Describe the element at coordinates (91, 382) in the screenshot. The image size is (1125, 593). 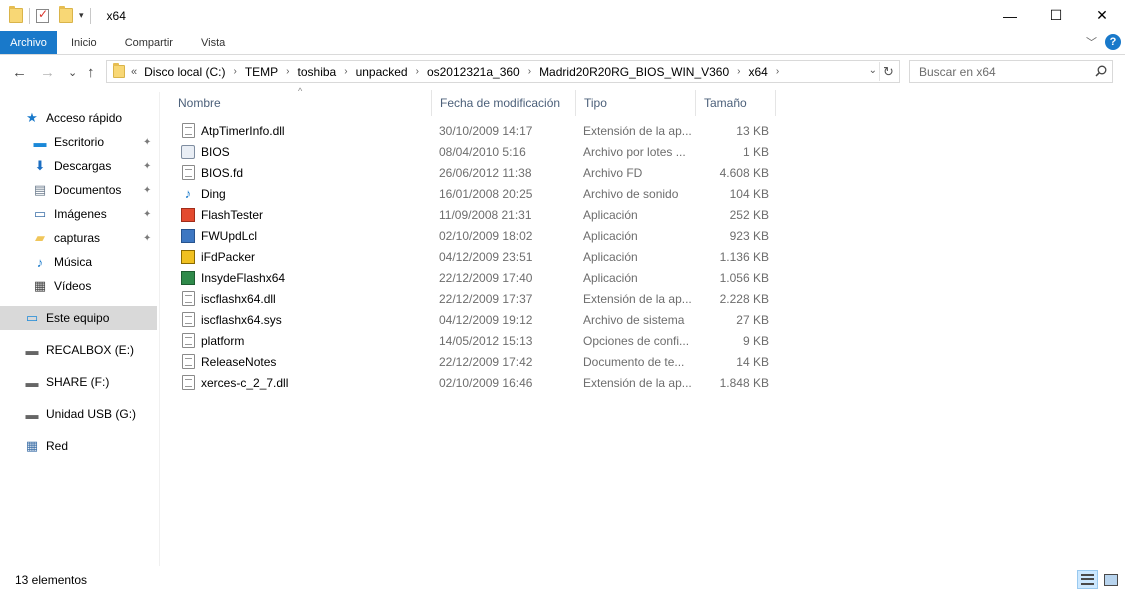
I see `sidebar-item-share: ▬ SHARE (F:)` at that location.